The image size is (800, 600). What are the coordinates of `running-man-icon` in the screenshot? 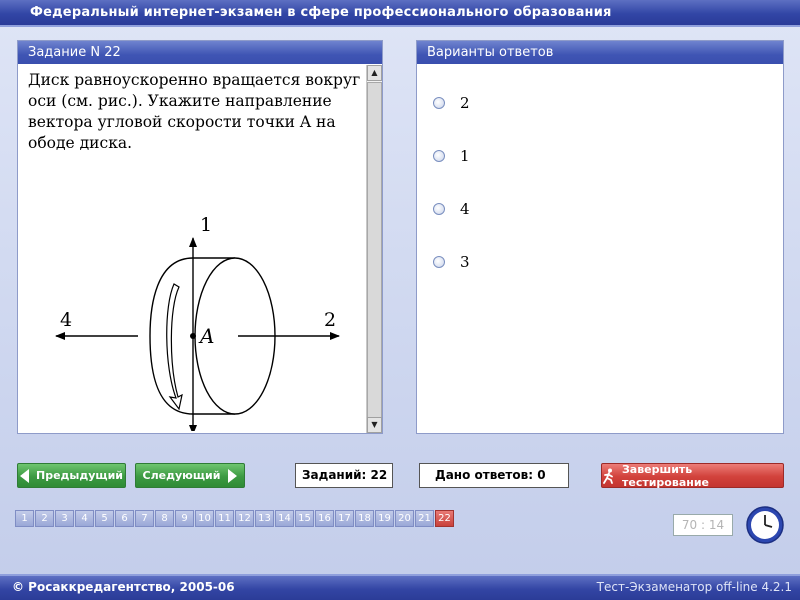 It's located at (608, 476).